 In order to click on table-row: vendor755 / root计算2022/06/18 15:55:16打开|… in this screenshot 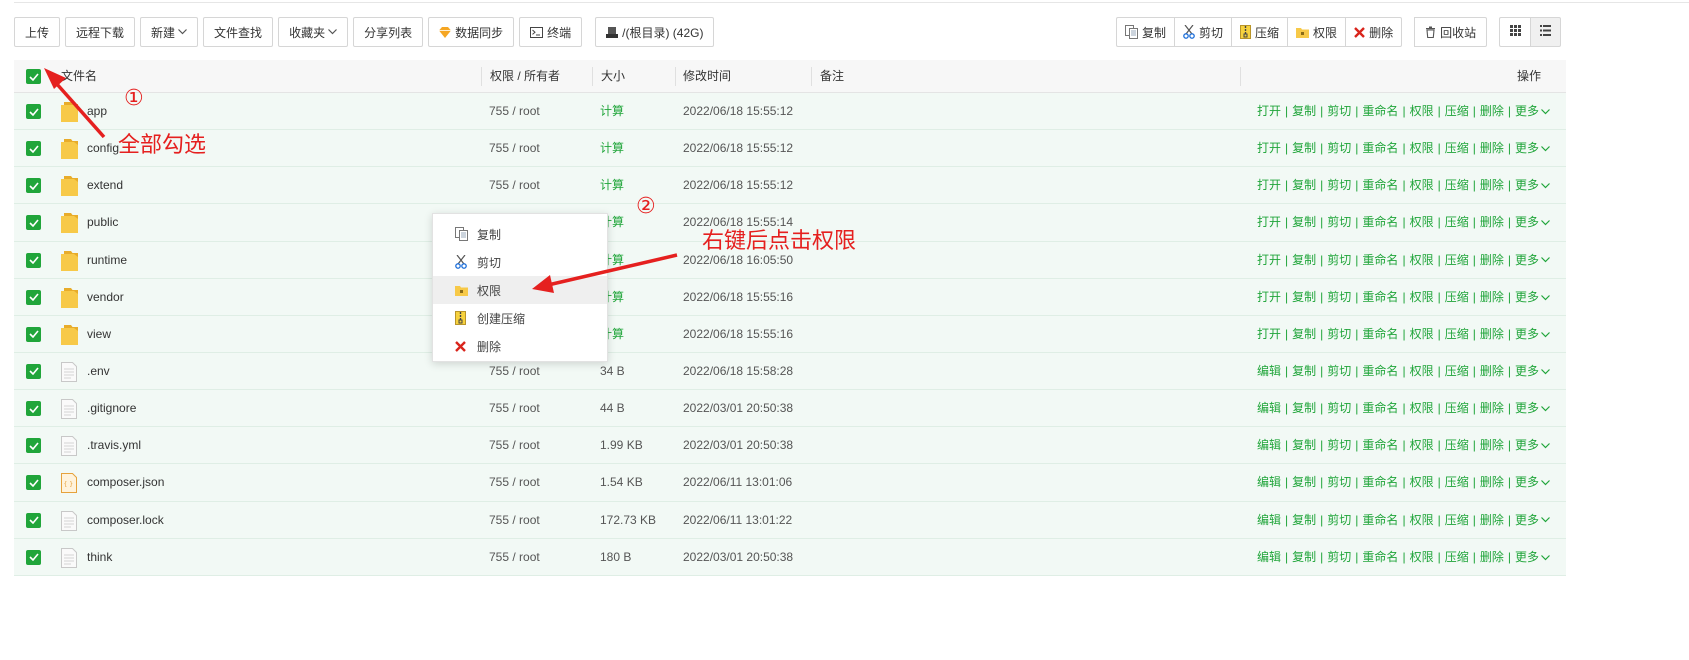, I will do `click(790, 297)`.